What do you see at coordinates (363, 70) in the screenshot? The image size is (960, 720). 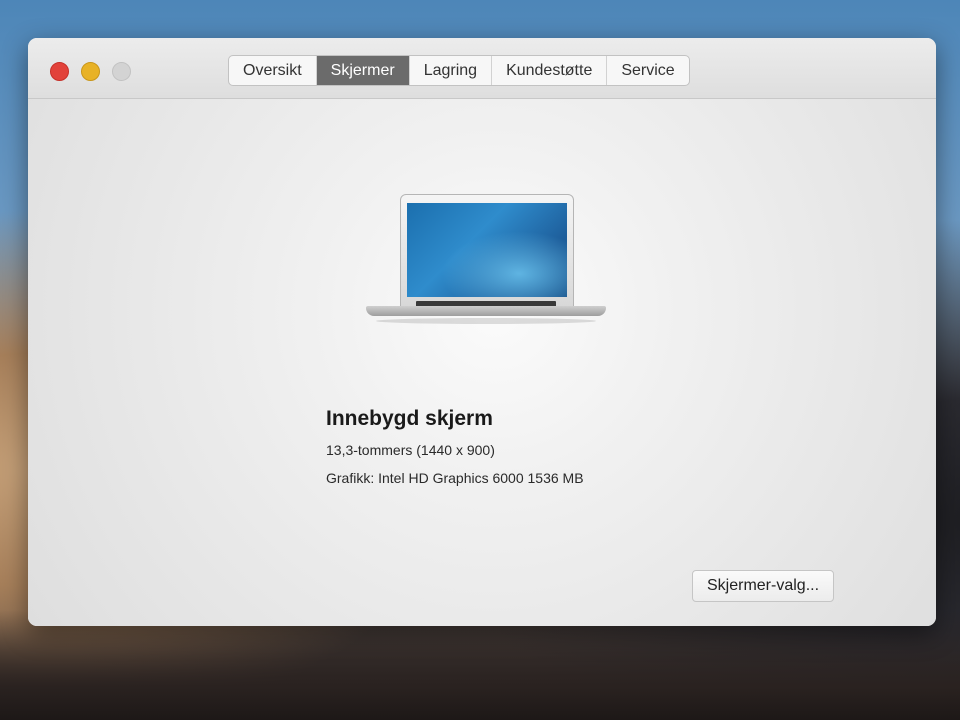 I see `tab-skjermer: Skjermer` at bounding box center [363, 70].